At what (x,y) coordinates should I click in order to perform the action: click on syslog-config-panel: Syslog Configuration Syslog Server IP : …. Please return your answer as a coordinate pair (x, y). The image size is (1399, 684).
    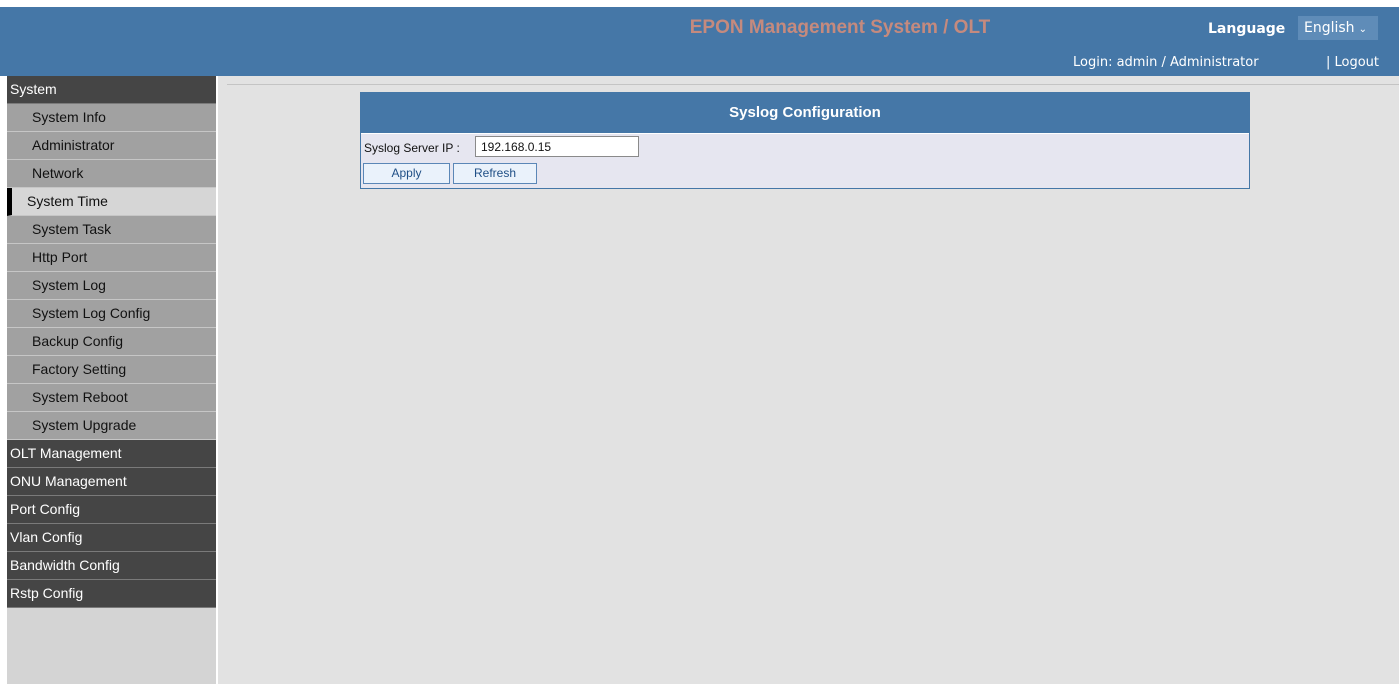
    Looking at the image, I should click on (805, 140).